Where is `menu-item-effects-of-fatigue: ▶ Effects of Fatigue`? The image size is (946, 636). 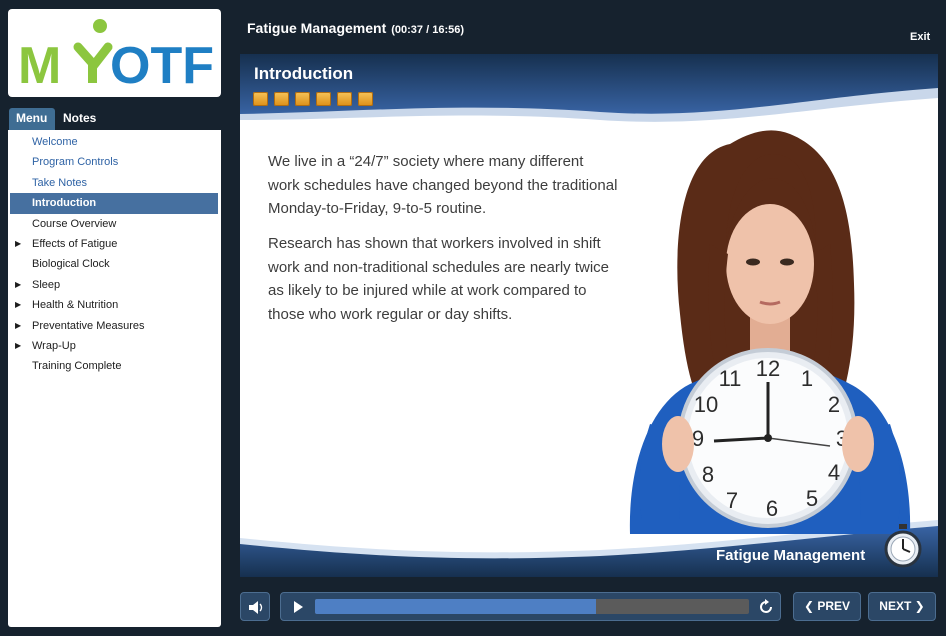 menu-item-effects-of-fatigue: ▶ Effects of Fatigue is located at coordinates (114, 244).